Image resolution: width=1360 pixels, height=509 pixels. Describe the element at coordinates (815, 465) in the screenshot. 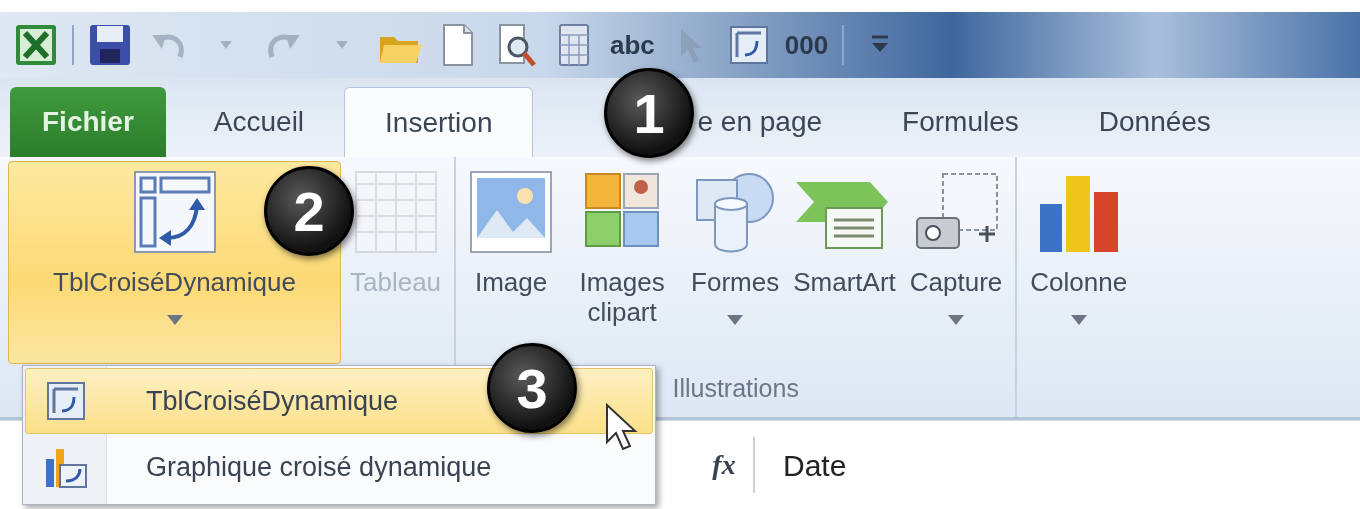

I see `formula-value: Date` at that location.